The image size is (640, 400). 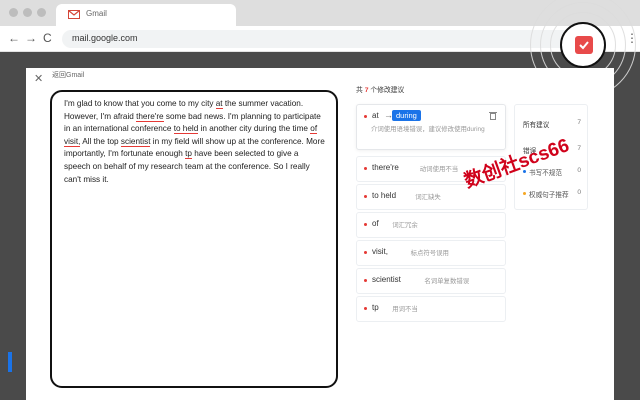 What do you see at coordinates (405, 309) in the screenshot?
I see `error-type-label: 用词不当` at bounding box center [405, 309].